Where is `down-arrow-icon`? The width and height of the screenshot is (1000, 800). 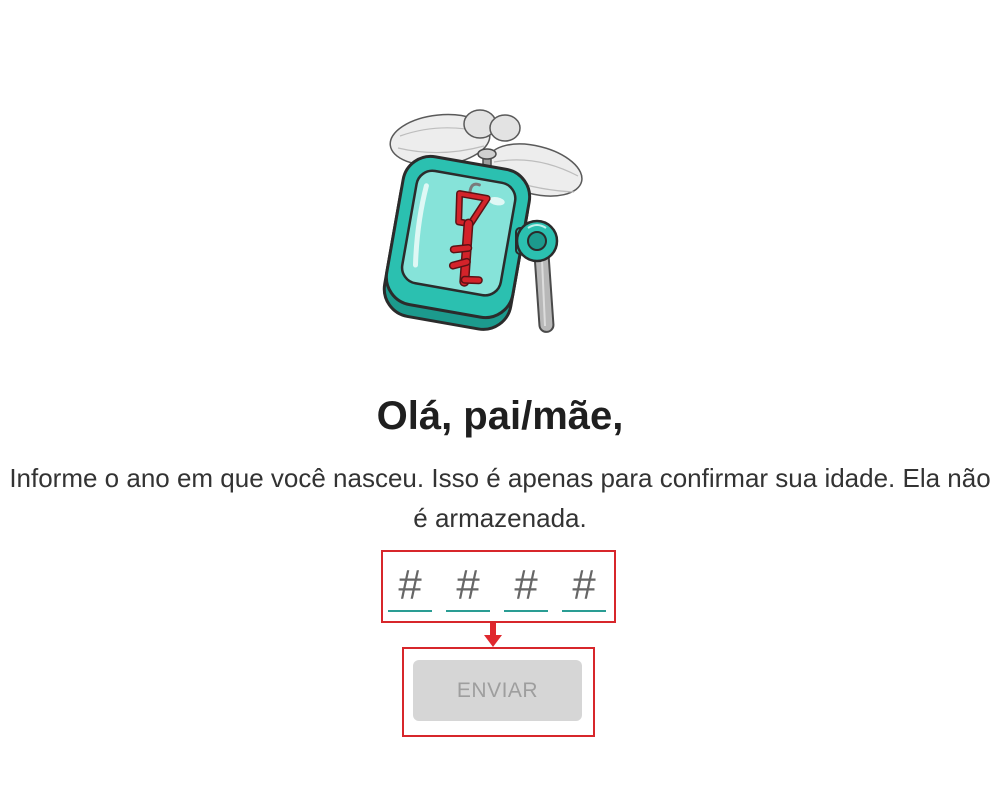 down-arrow-icon is located at coordinates (493, 635).